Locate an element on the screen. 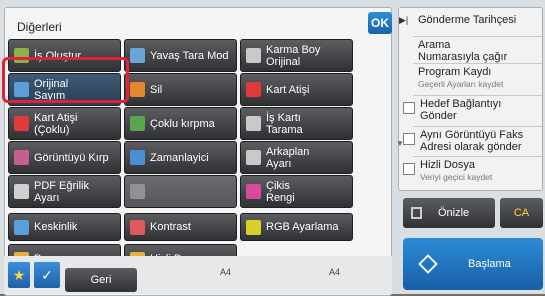  btn-kart-atisi: Kart Atişi is located at coordinates (296, 89).